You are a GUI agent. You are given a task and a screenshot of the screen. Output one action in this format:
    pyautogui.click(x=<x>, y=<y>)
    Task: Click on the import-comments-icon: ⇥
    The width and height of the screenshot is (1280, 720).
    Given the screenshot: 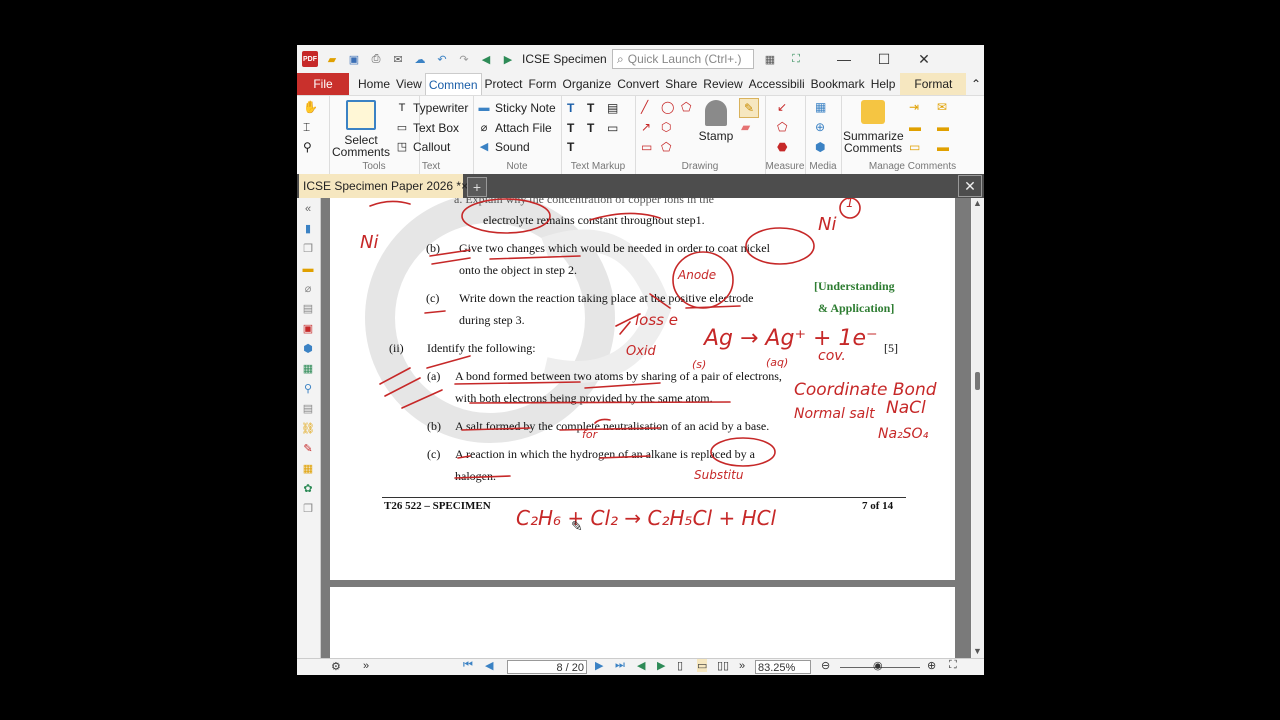 What is the action you would take?
    pyautogui.click(x=914, y=107)
    